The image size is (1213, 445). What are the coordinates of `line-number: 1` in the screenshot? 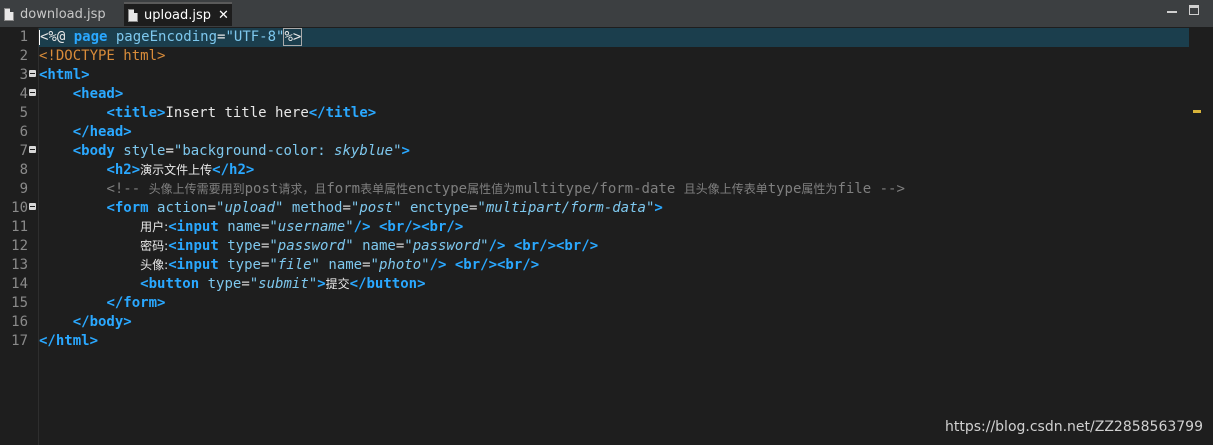 It's located at (23, 37).